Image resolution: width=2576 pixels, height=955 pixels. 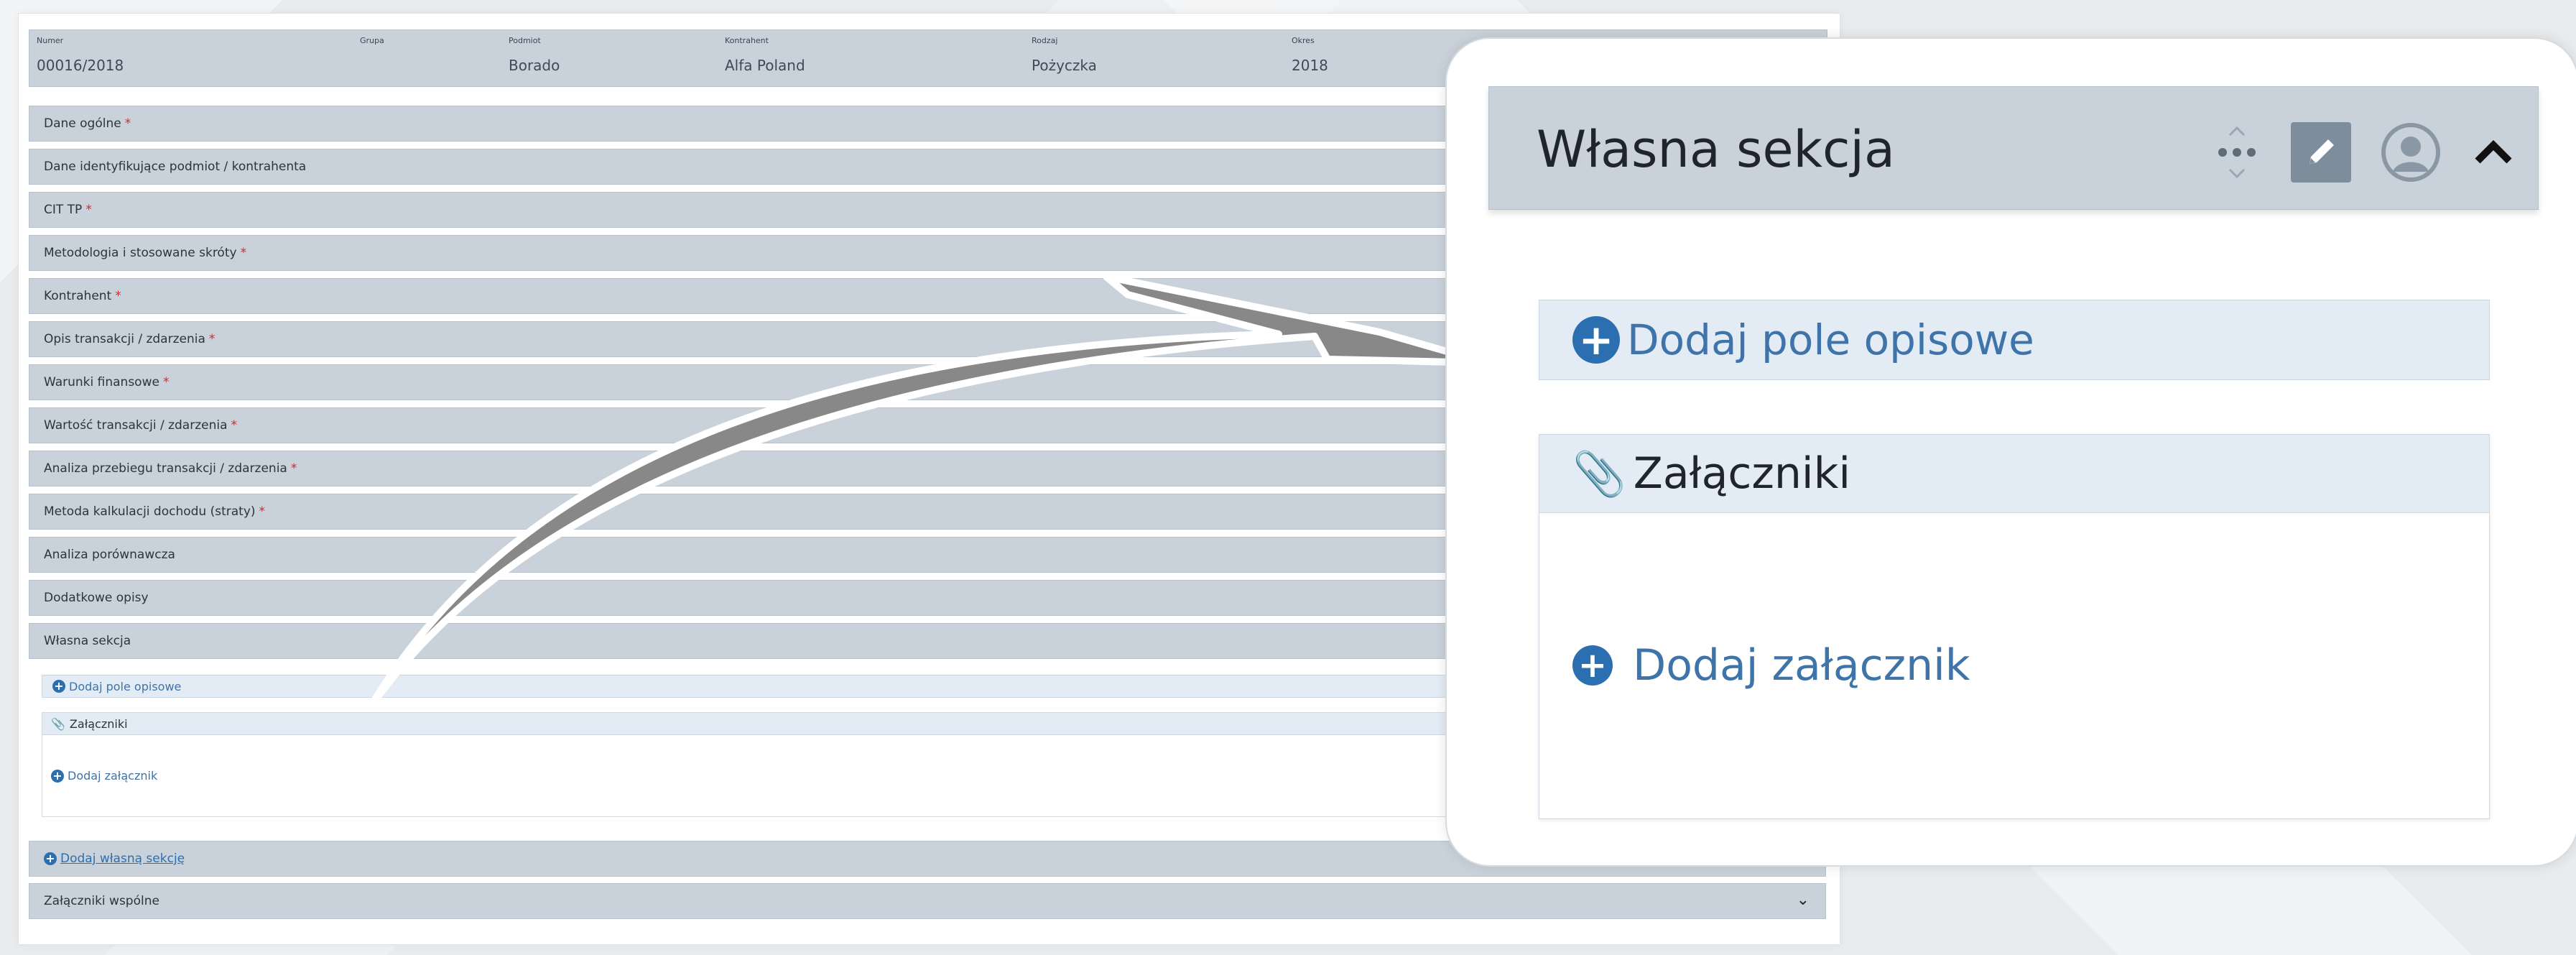 I want to click on zoom-section-tools, so click(x=2349, y=152).